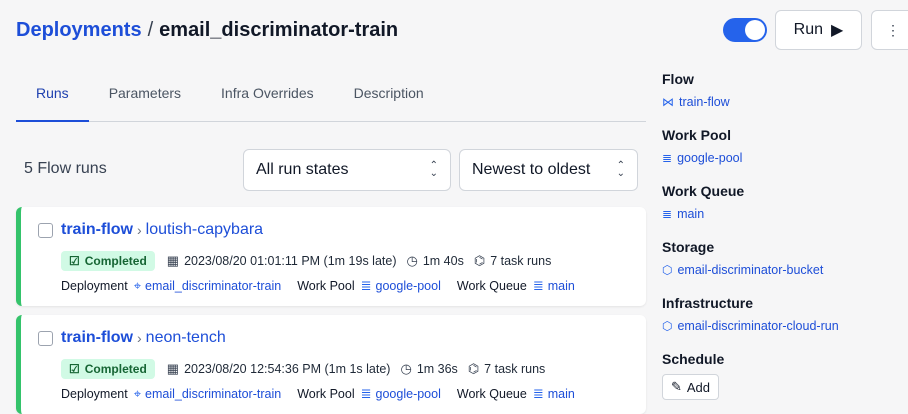  I want to click on sort-select: Newest to oldest ⌃ ⌄, so click(548, 170).